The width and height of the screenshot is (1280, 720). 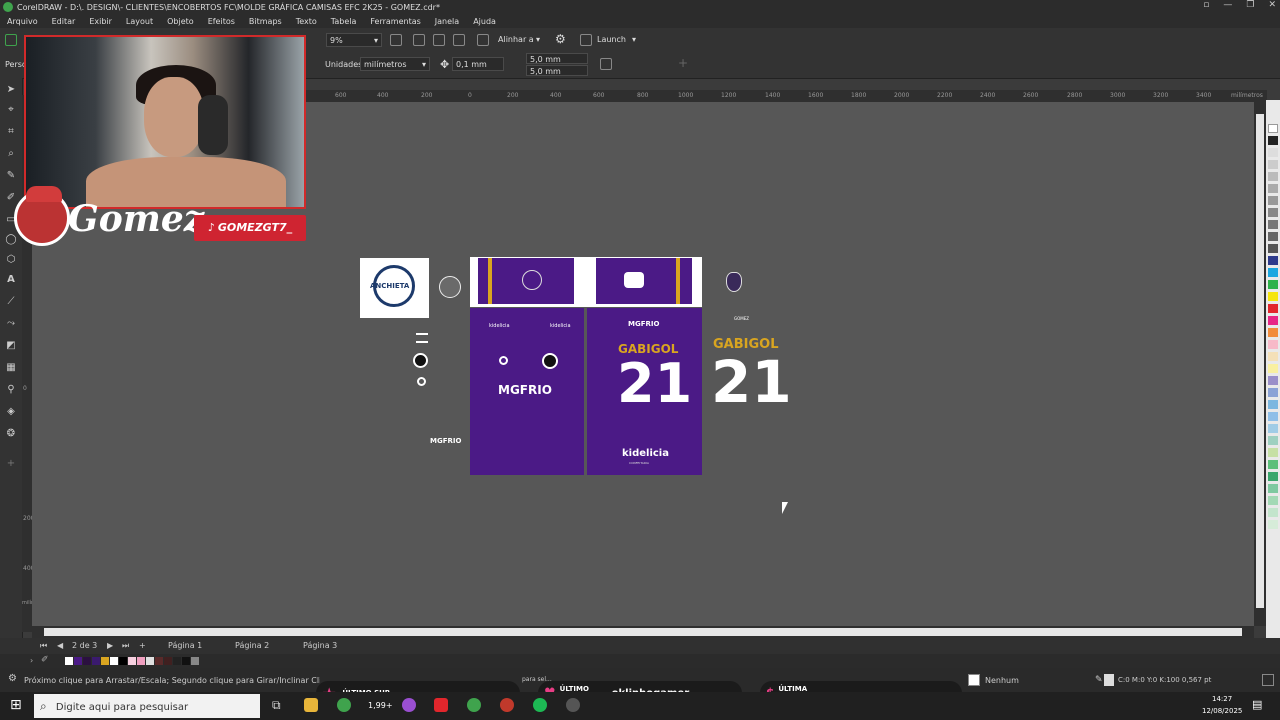 I want to click on menu-layout: Layout, so click(x=139, y=21).